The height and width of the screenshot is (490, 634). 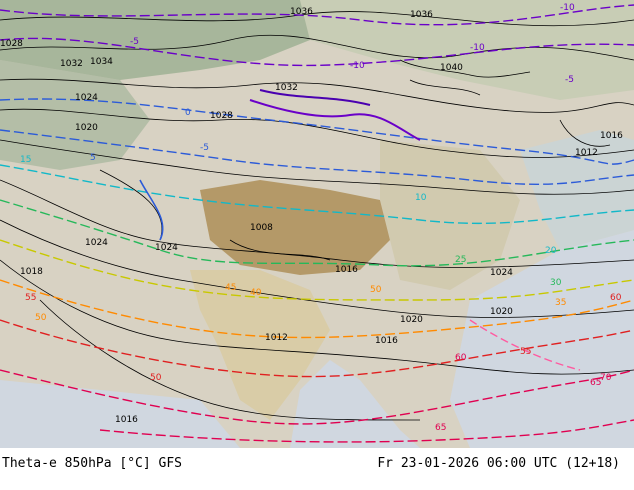 What do you see at coordinates (261, 228) in the screenshot?
I see `contour-label: 1008` at bounding box center [261, 228].